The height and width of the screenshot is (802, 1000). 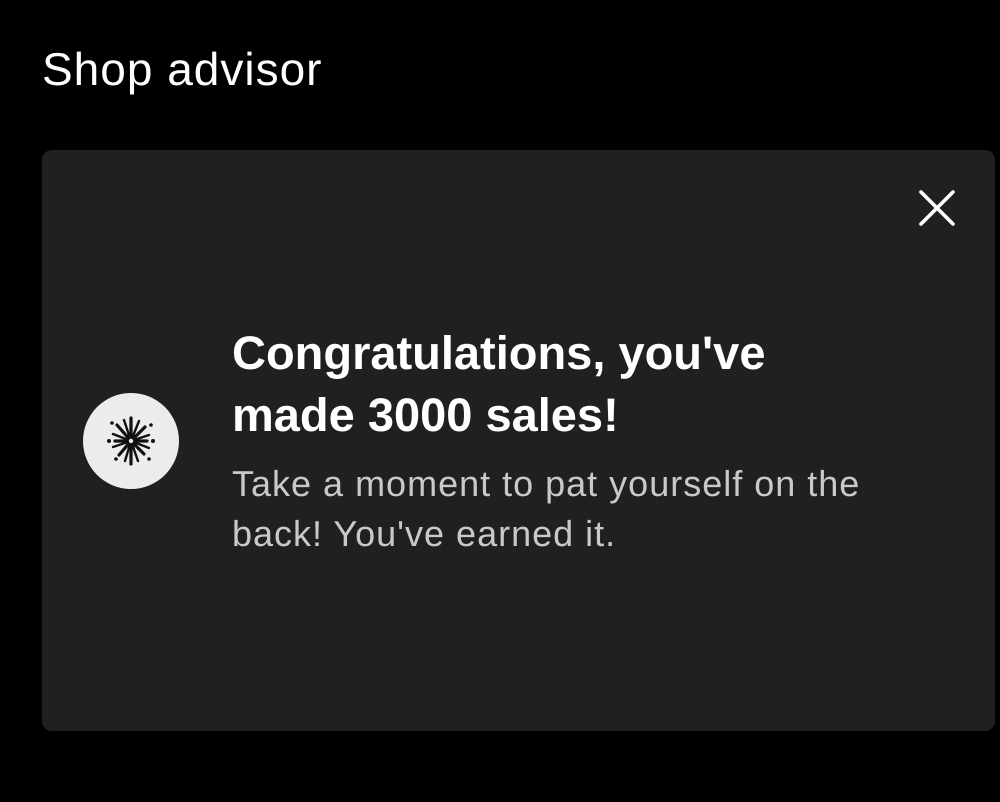 I want to click on close-icon, so click(x=937, y=208).